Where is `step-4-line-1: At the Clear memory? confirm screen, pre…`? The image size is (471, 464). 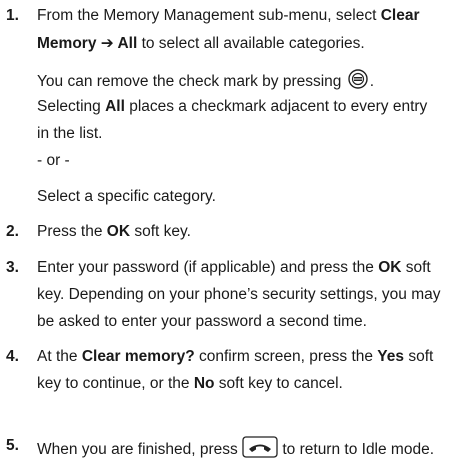
step-4-line-1: At the Clear memory? confirm screen, pre… is located at coordinates (235, 356).